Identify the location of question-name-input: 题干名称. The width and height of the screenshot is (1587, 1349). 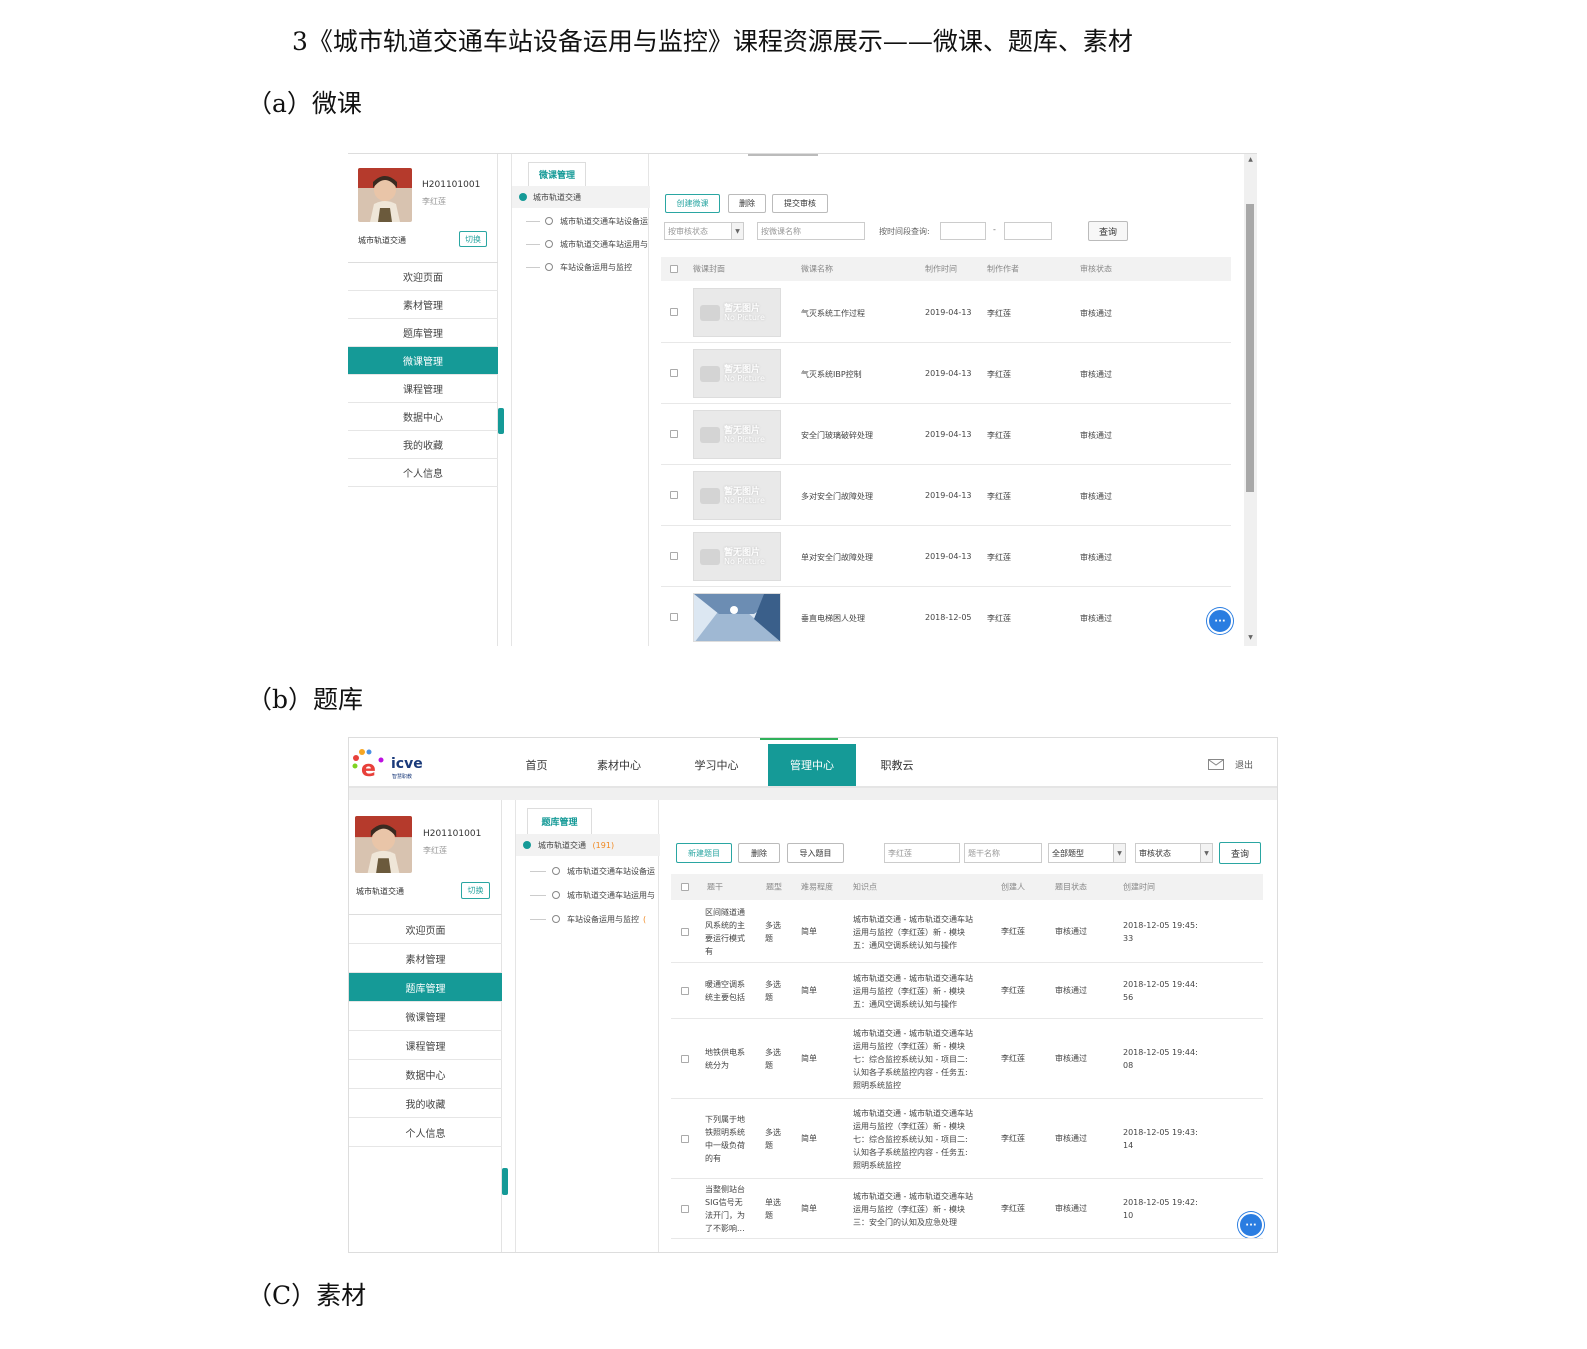
(1003, 853).